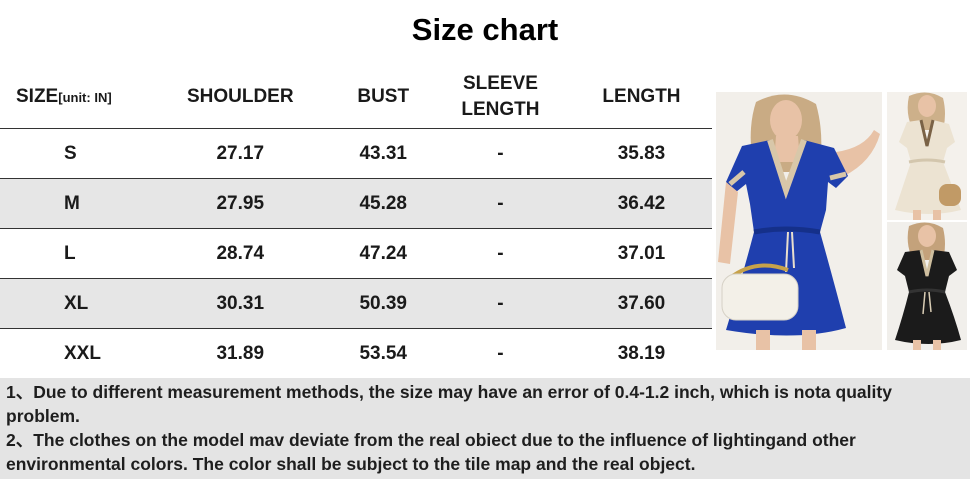 Image resolution: width=970 pixels, height=479 pixels. What do you see at coordinates (240, 97) in the screenshot?
I see `header-shoulder: SHOULDER` at bounding box center [240, 97].